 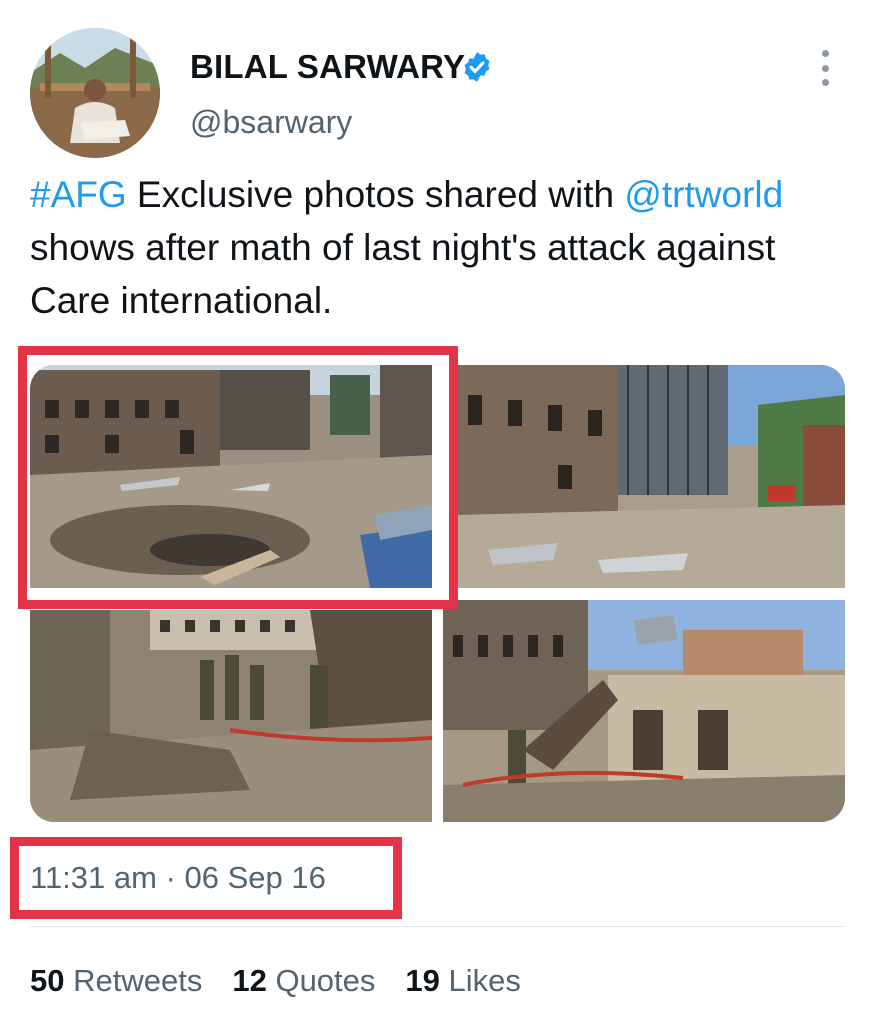 What do you see at coordinates (825, 68) in the screenshot?
I see `more-options-icon` at bounding box center [825, 68].